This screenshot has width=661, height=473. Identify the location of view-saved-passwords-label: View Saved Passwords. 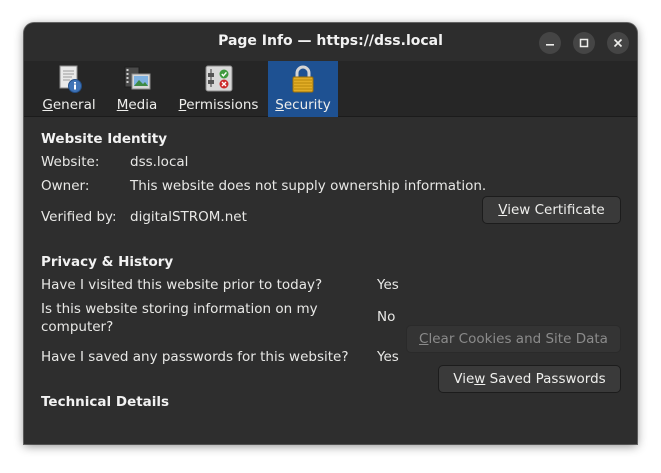
(529, 379).